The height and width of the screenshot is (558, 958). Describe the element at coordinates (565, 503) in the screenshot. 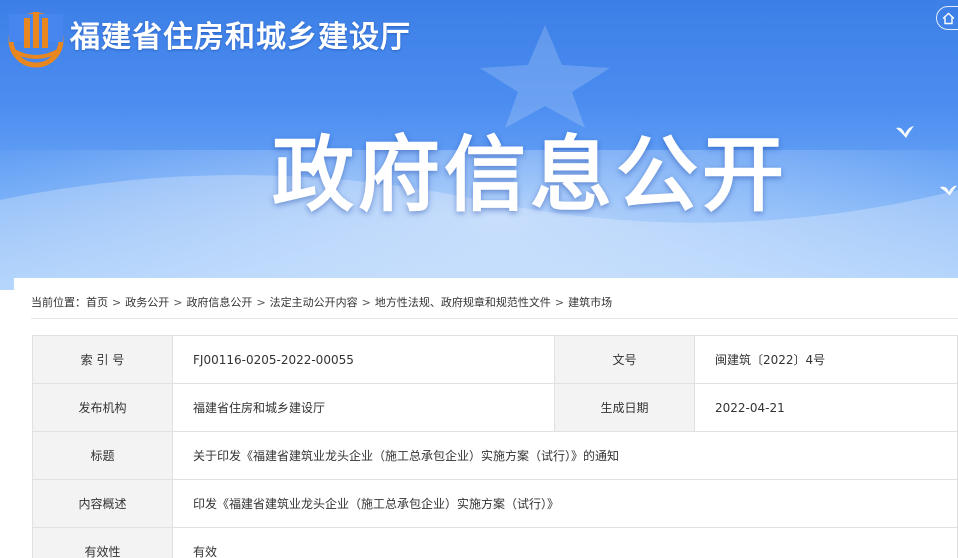

I see `summary-value: 印发《福建省建筑业龙头企业（施工总承包企业）实施方案（试行）》` at that location.